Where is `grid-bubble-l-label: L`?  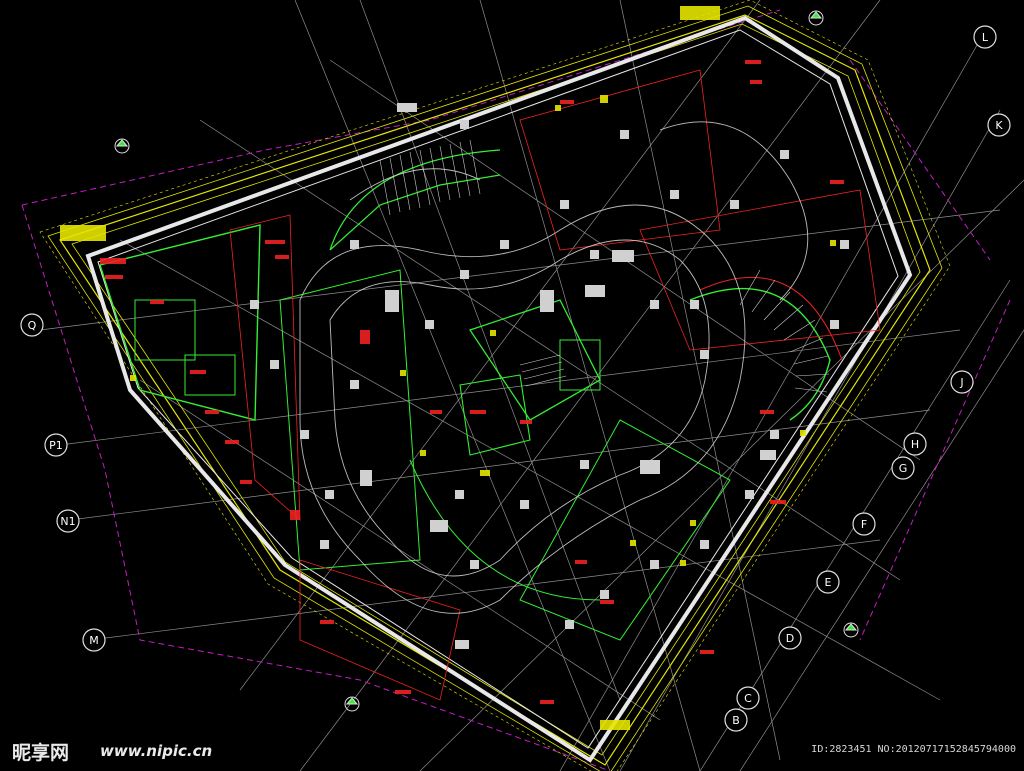 grid-bubble-l-label: L is located at coordinates (985, 37).